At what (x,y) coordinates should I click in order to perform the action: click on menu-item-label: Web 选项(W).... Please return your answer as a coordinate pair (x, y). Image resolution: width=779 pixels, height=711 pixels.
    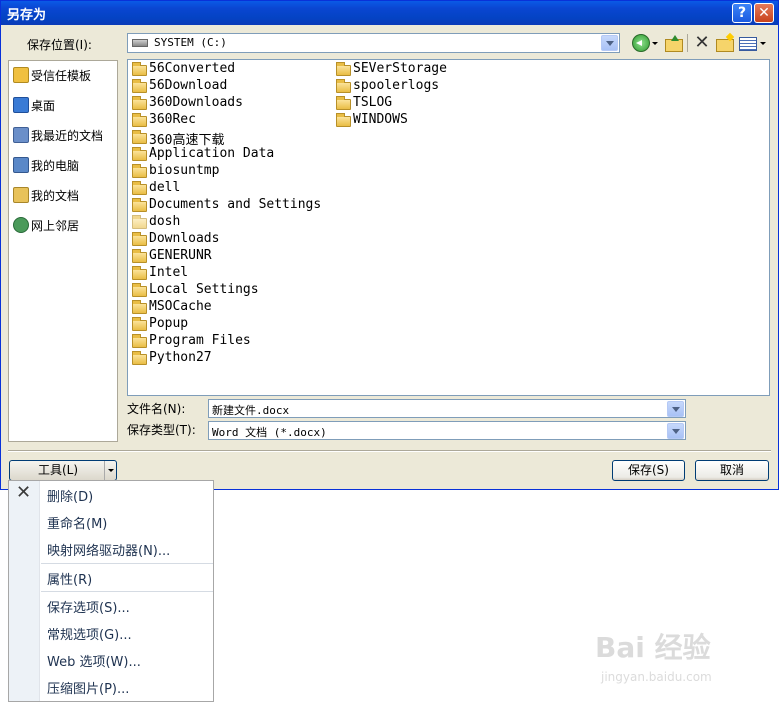
    Looking at the image, I should click on (94, 662).